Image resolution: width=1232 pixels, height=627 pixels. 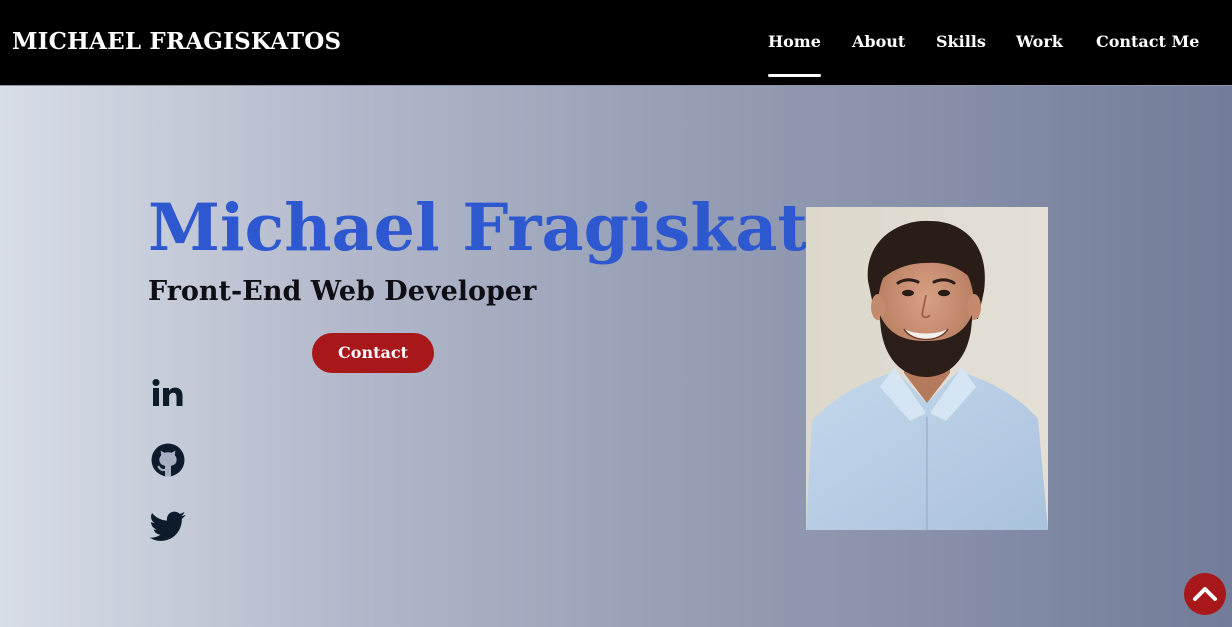 I want to click on github-link, so click(x=168, y=460).